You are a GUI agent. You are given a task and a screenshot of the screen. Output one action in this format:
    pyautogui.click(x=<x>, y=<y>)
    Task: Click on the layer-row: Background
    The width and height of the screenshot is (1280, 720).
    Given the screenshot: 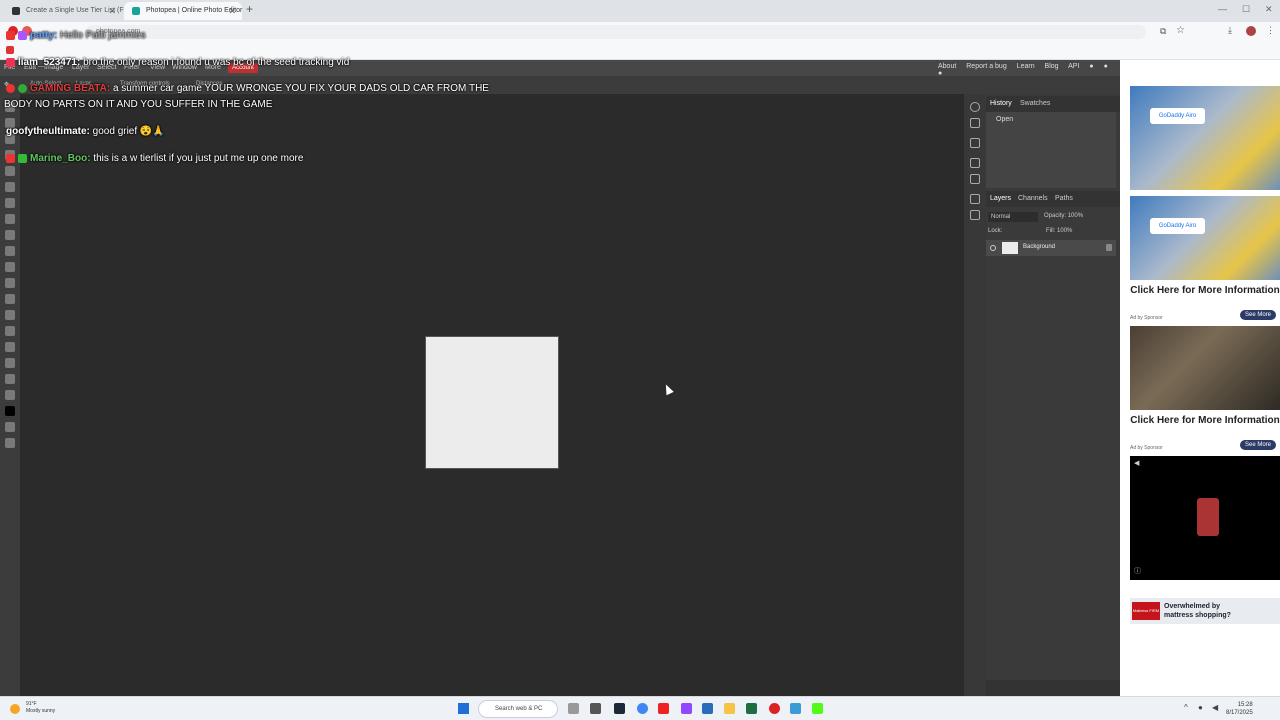 What is the action you would take?
    pyautogui.click(x=1051, y=248)
    